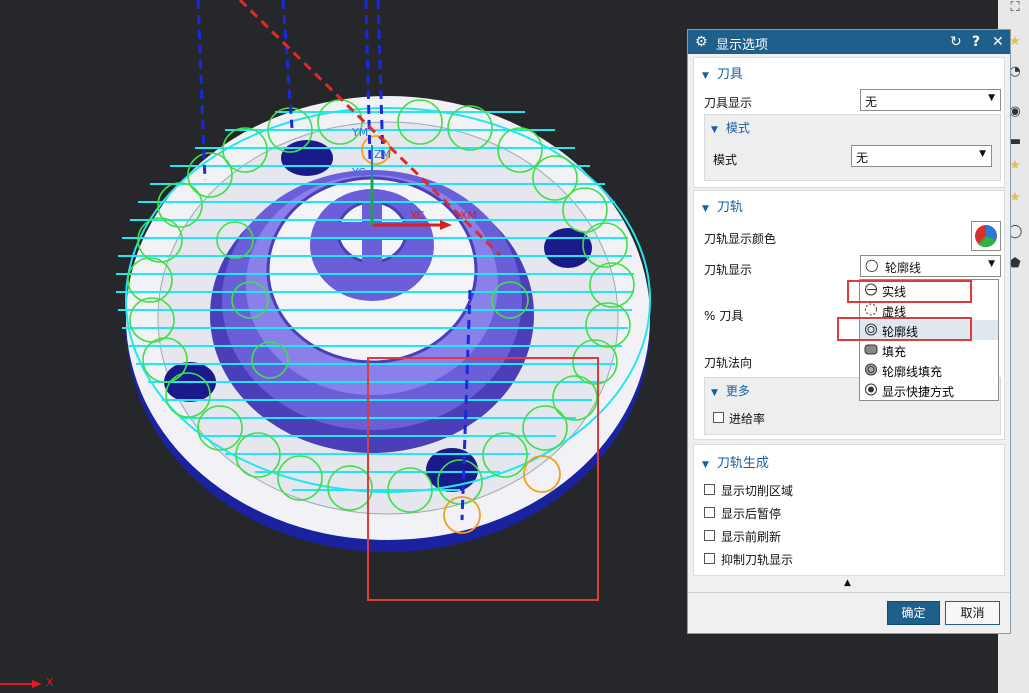 The height and width of the screenshot is (693, 1029). Describe the element at coordinates (725, 160) in the screenshot. I see `mode-label: 模式` at that location.